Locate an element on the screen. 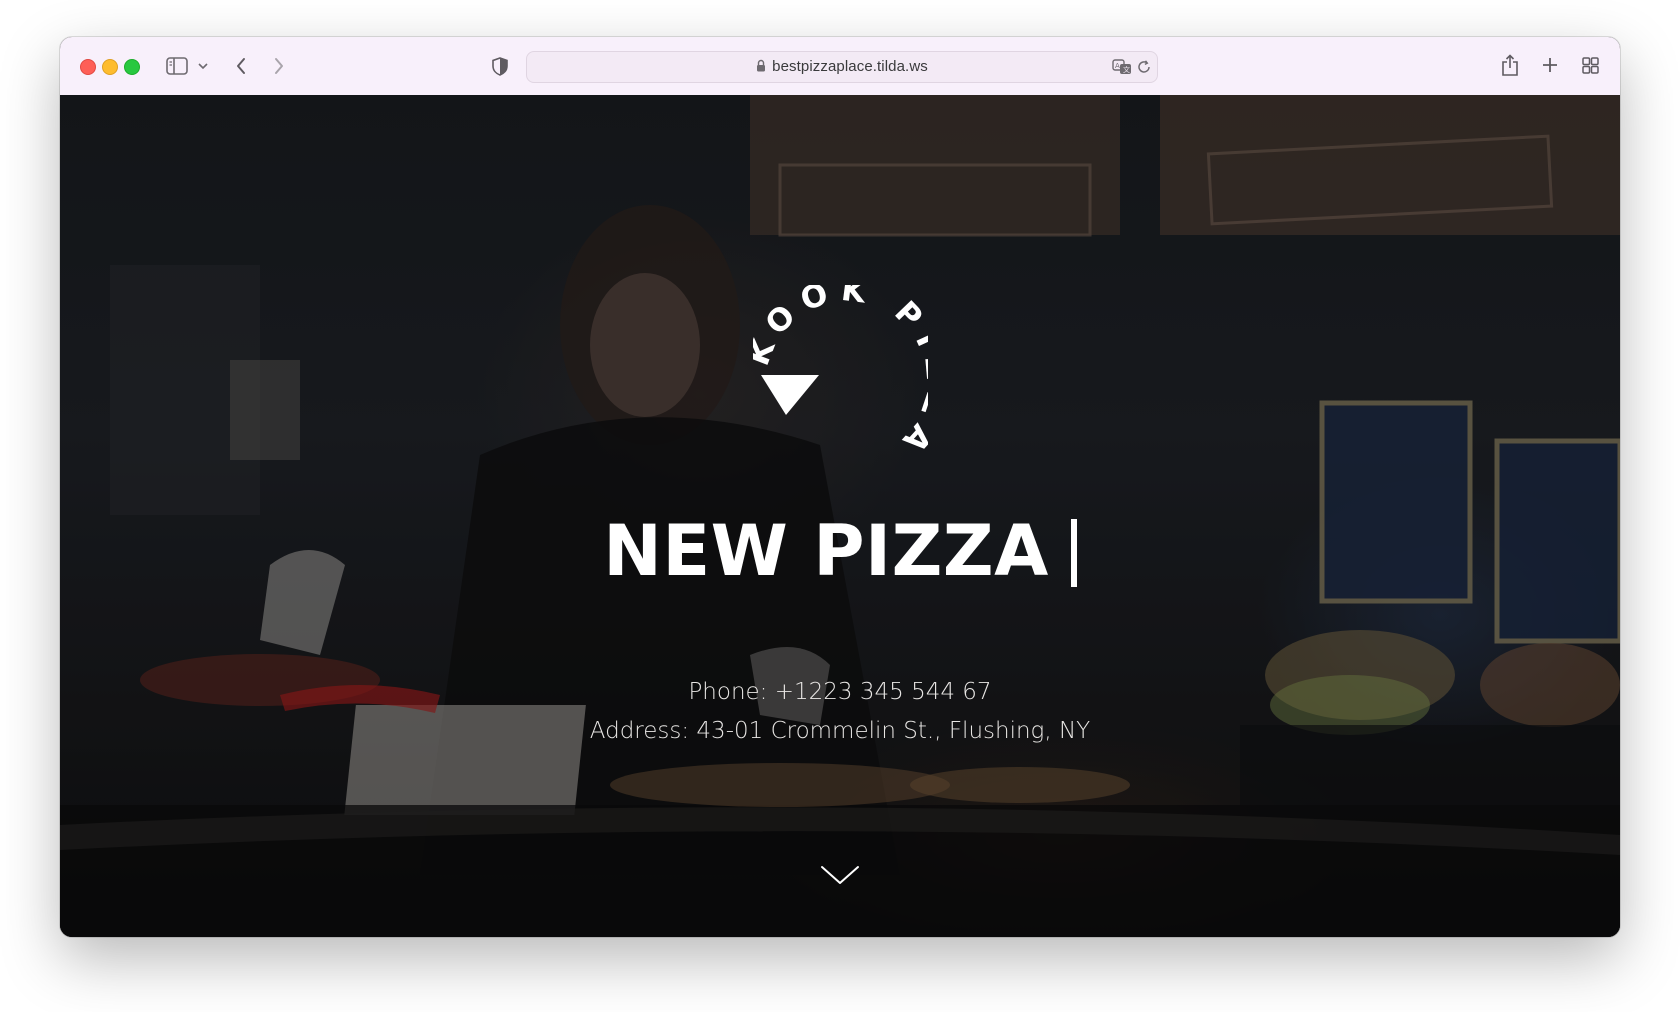 The height and width of the screenshot is (1012, 1680). translate-icon: A文 is located at coordinates (1122, 67).